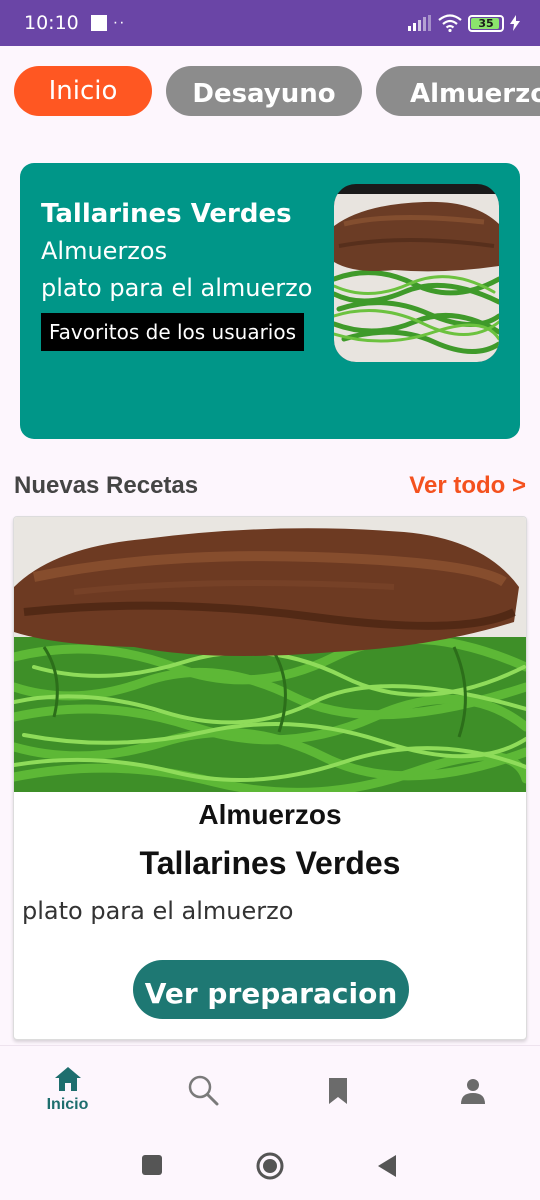 This screenshot has width=540, height=1200. I want to click on search-icon, so click(203, 1090).